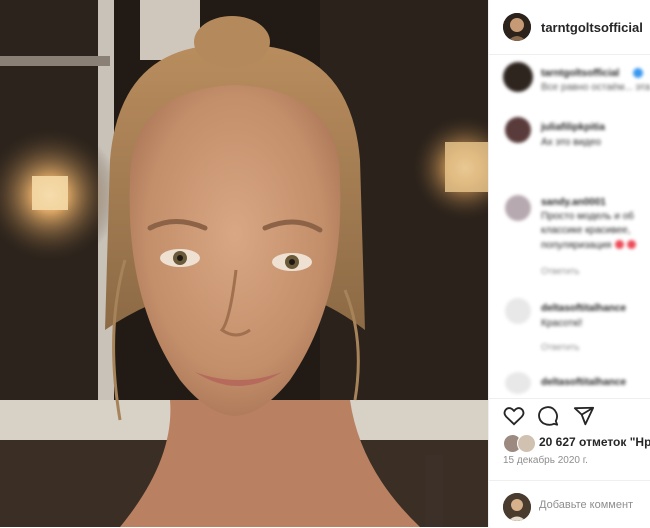  I want to click on comment-text: Просто модель и об, so click(587, 216).